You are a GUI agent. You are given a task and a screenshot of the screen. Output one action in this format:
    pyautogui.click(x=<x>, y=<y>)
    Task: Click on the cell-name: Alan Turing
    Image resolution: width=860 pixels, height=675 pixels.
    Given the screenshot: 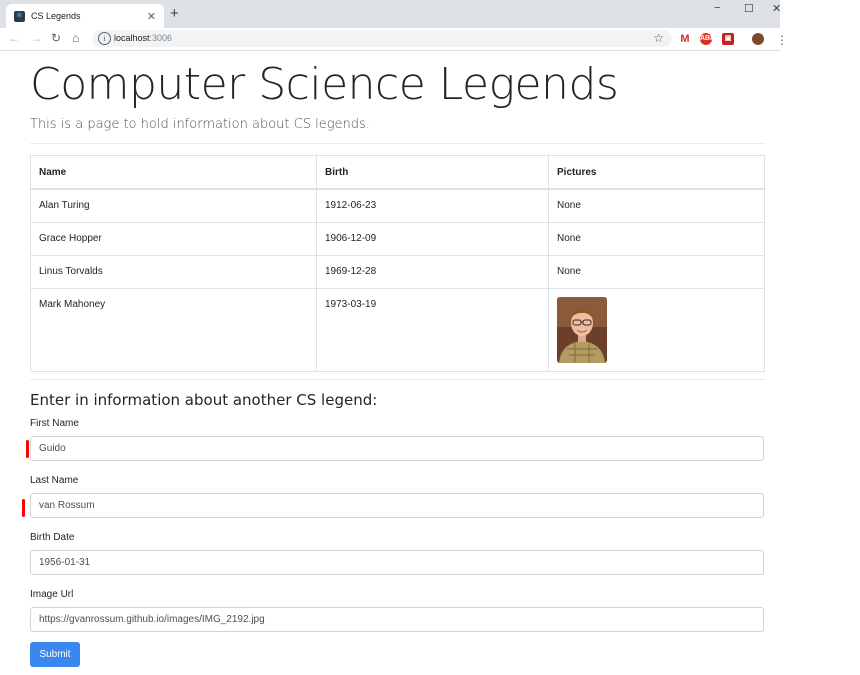 What is the action you would take?
    pyautogui.click(x=173, y=205)
    